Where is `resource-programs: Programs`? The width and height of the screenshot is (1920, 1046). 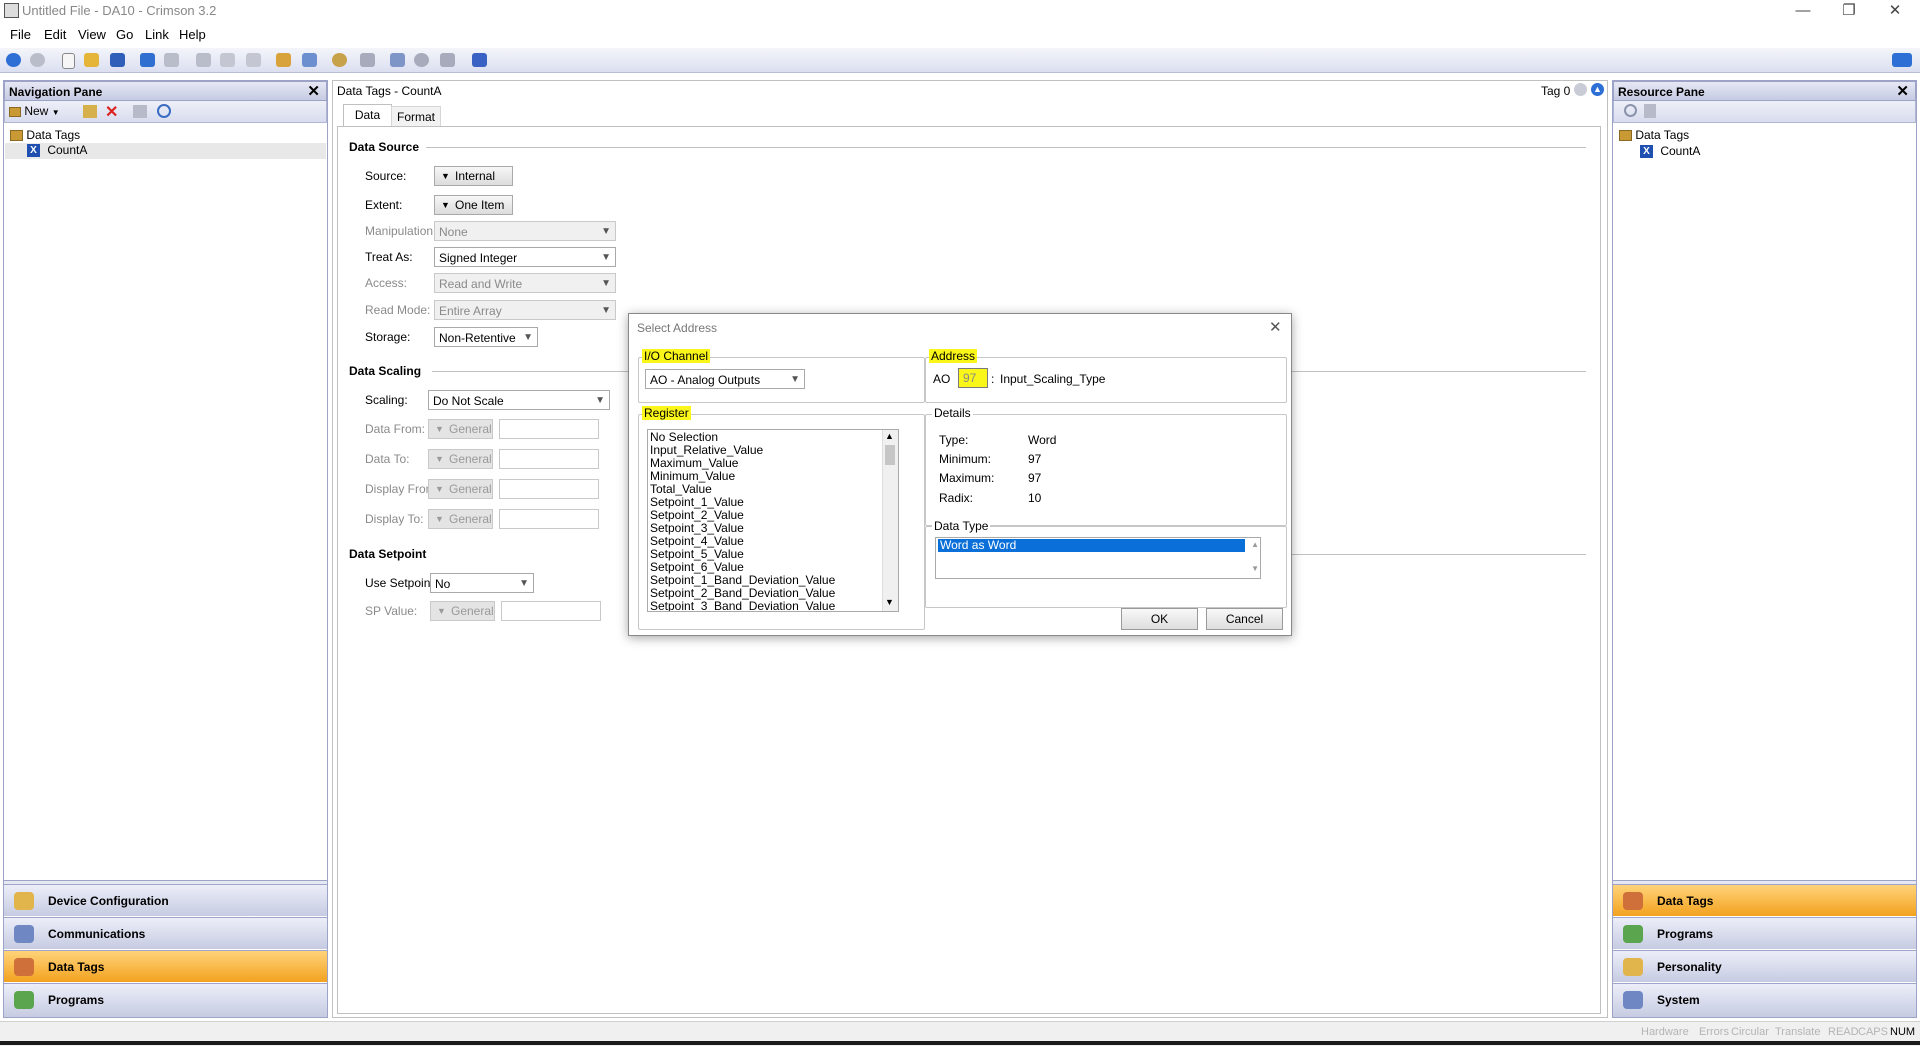 resource-programs: Programs is located at coordinates (1764, 933).